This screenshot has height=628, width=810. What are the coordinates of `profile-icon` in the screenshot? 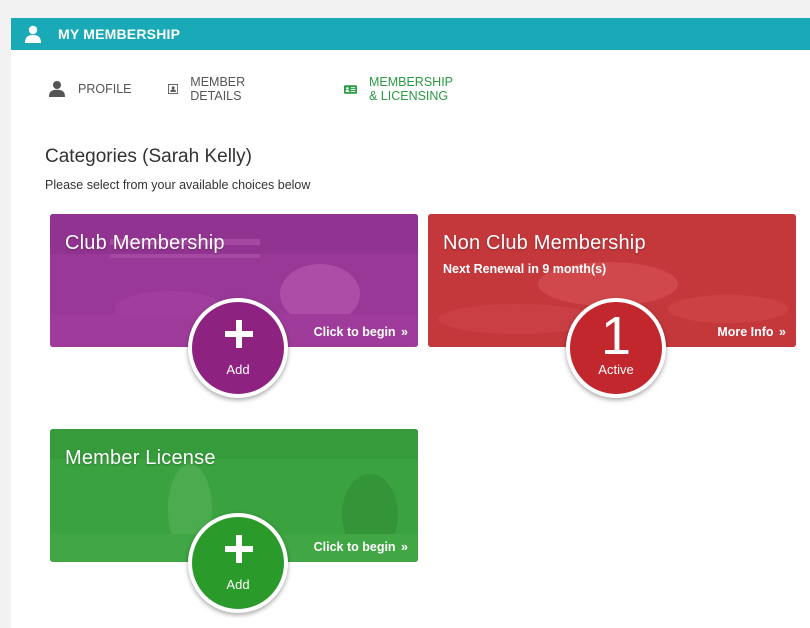 It's located at (57, 89).